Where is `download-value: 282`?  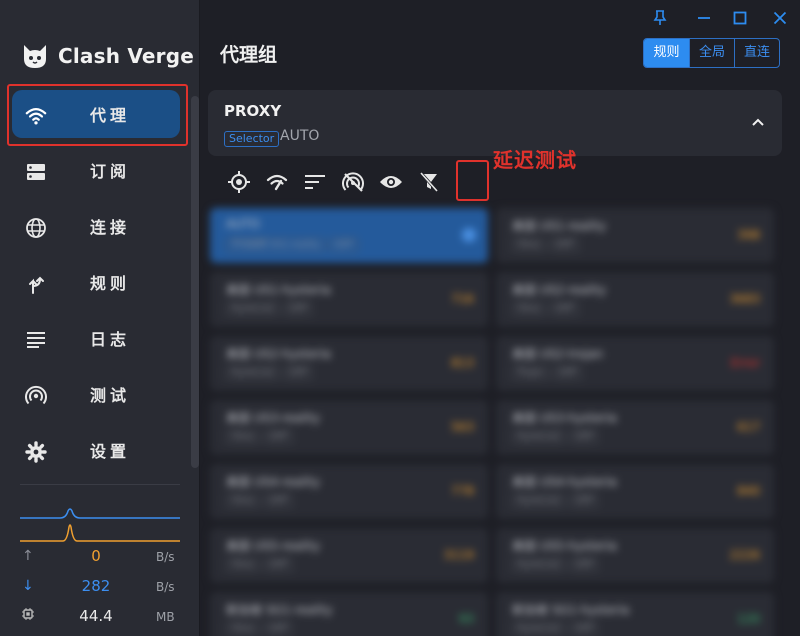 download-value: 282 is located at coordinates (96, 586).